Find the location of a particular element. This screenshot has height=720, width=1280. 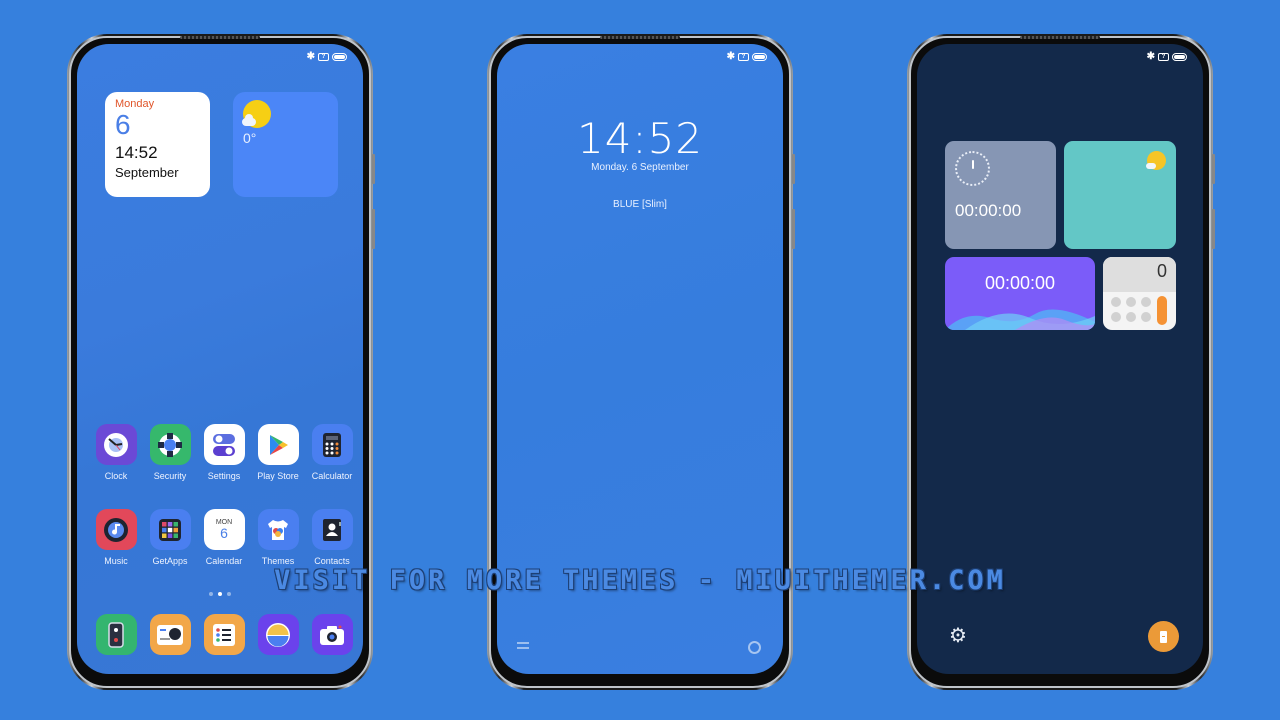

app-calculator: Calculator is located at coordinates (332, 452).